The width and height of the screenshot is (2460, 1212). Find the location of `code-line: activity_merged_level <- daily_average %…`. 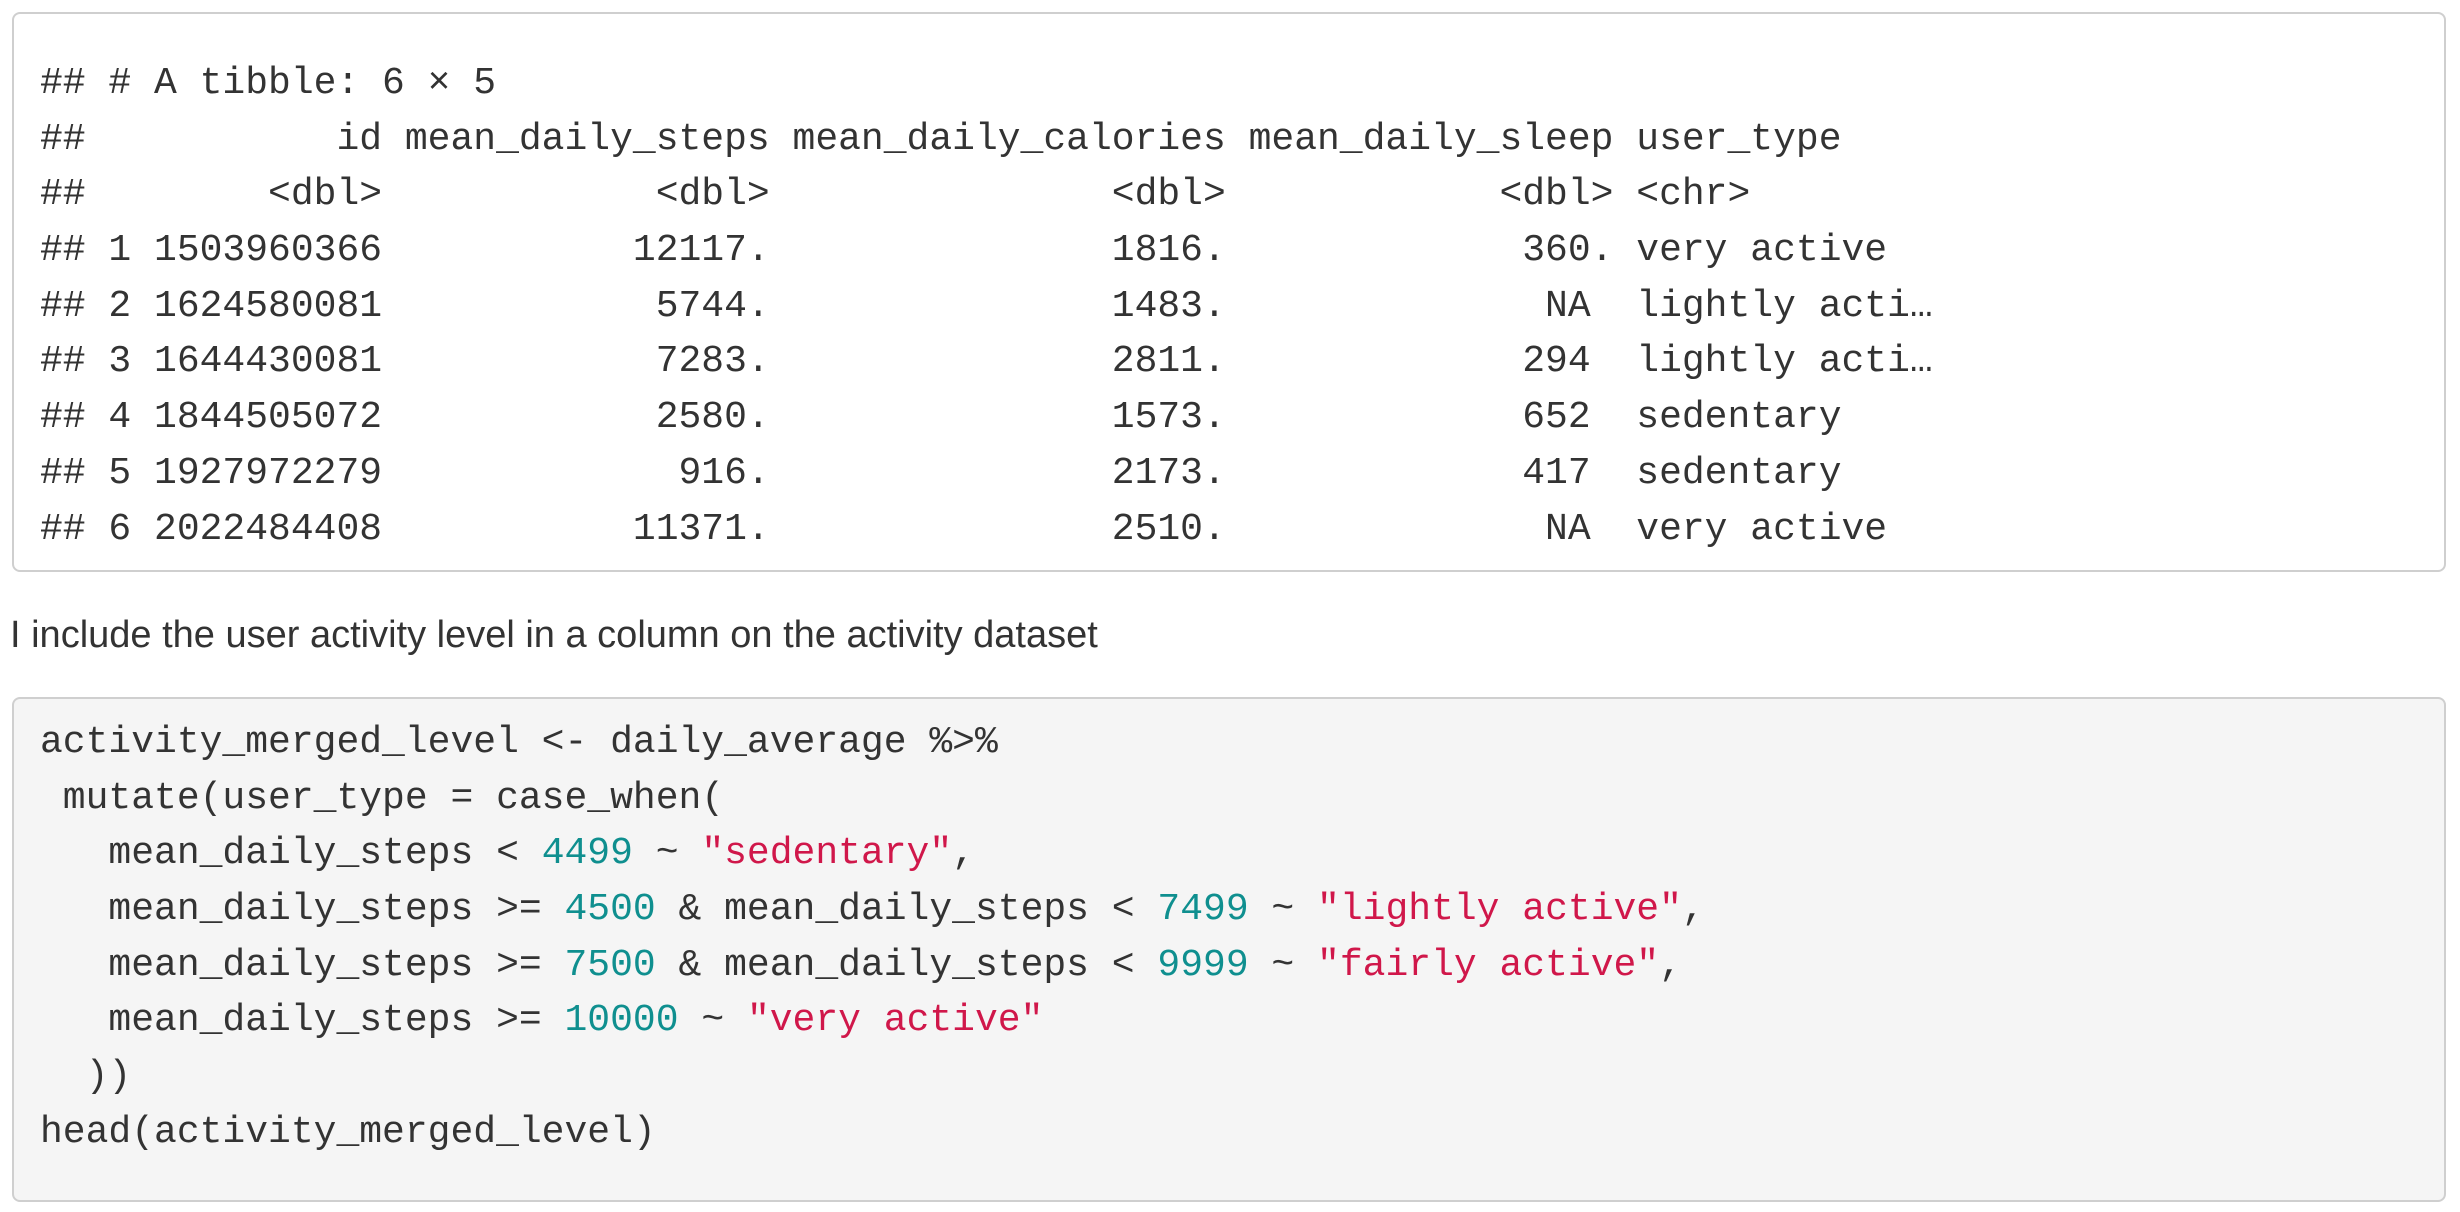

code-line: activity_merged_level <- daily_average %… is located at coordinates (519, 742).